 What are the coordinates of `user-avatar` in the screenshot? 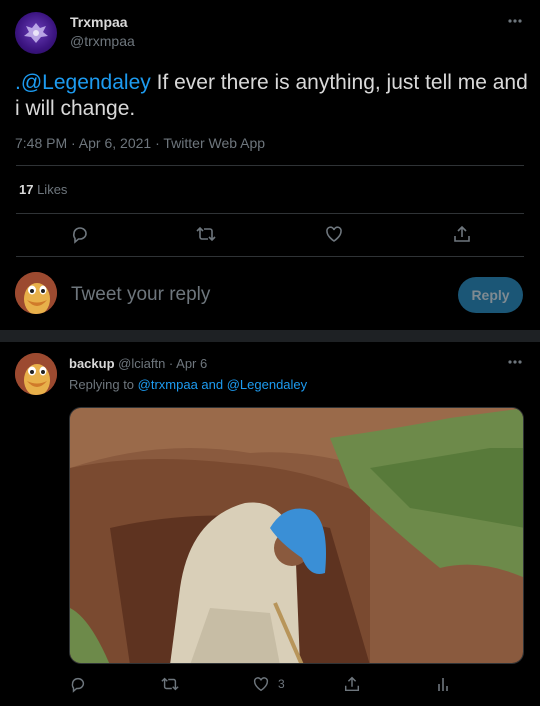 It's located at (36, 293).